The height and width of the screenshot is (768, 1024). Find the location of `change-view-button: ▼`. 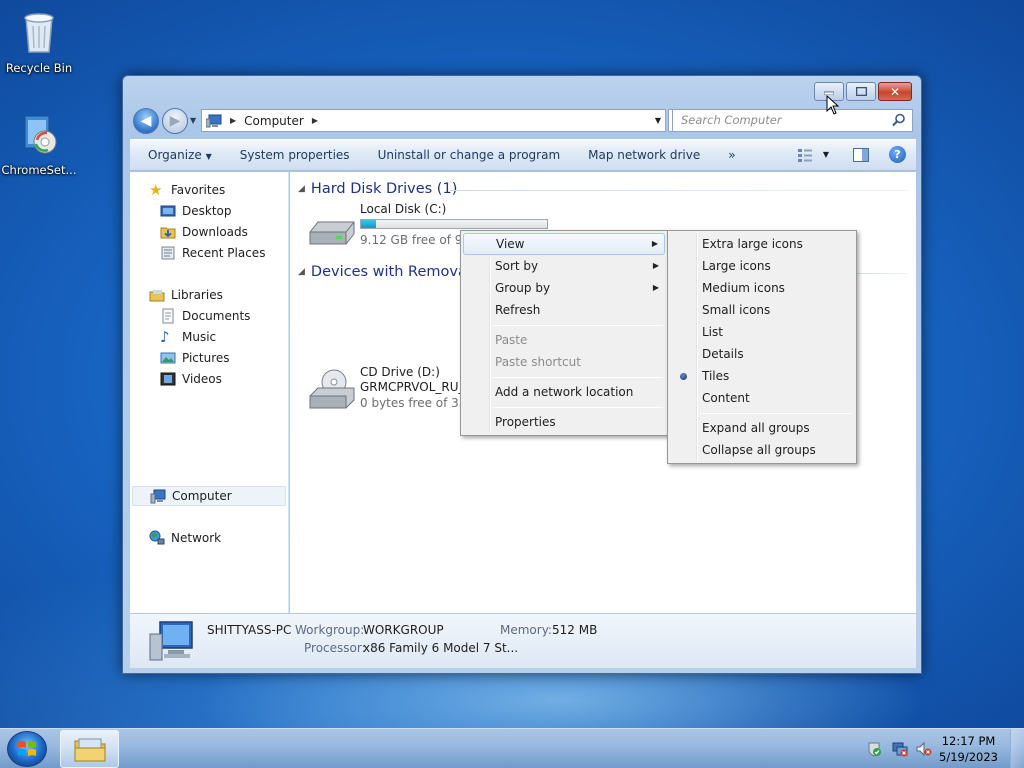

change-view-button: ▼ is located at coordinates (813, 155).